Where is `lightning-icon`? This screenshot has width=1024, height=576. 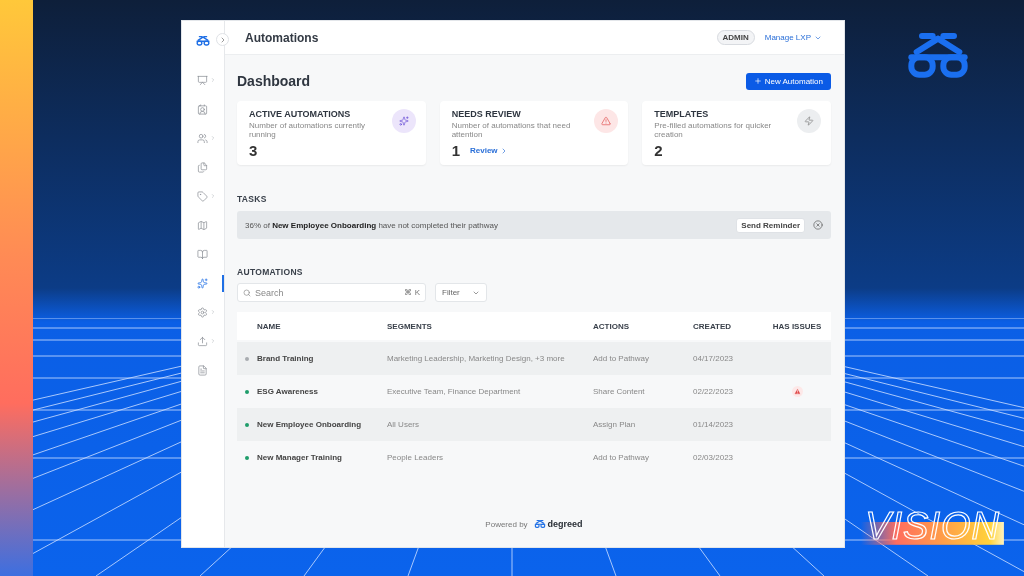 lightning-icon is located at coordinates (809, 121).